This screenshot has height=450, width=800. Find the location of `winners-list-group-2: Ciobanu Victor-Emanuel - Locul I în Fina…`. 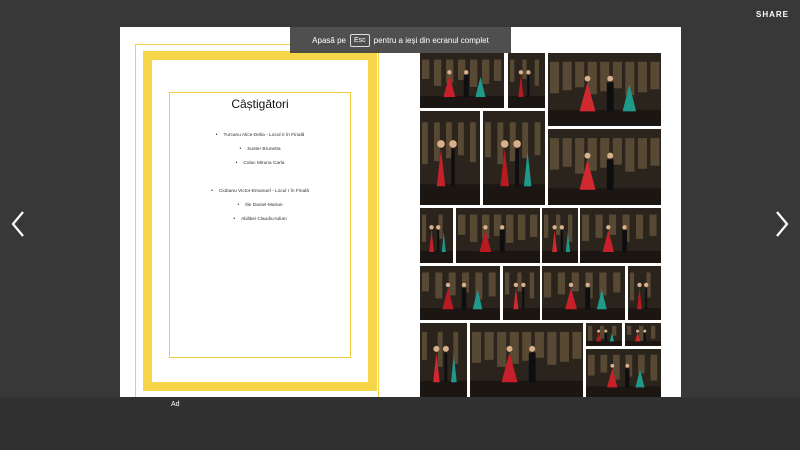

winners-list-group-2: Ciobanu Victor-Emanuel - Locul I în Fina… is located at coordinates (260, 208).